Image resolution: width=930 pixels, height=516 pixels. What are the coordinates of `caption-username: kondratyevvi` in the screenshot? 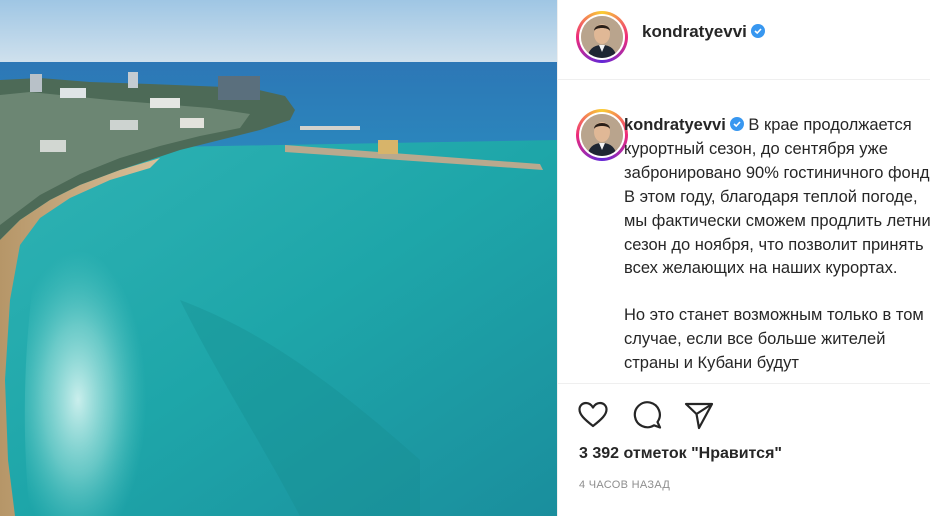 It's located at (675, 125).